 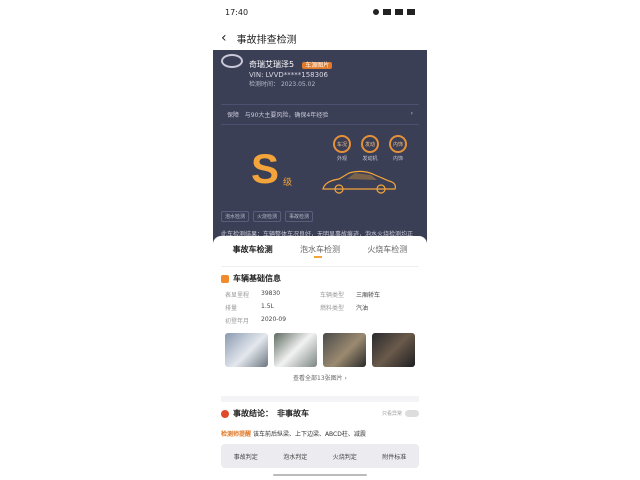 I want to click on check-chip: 泡水检测, so click(x=235, y=216).